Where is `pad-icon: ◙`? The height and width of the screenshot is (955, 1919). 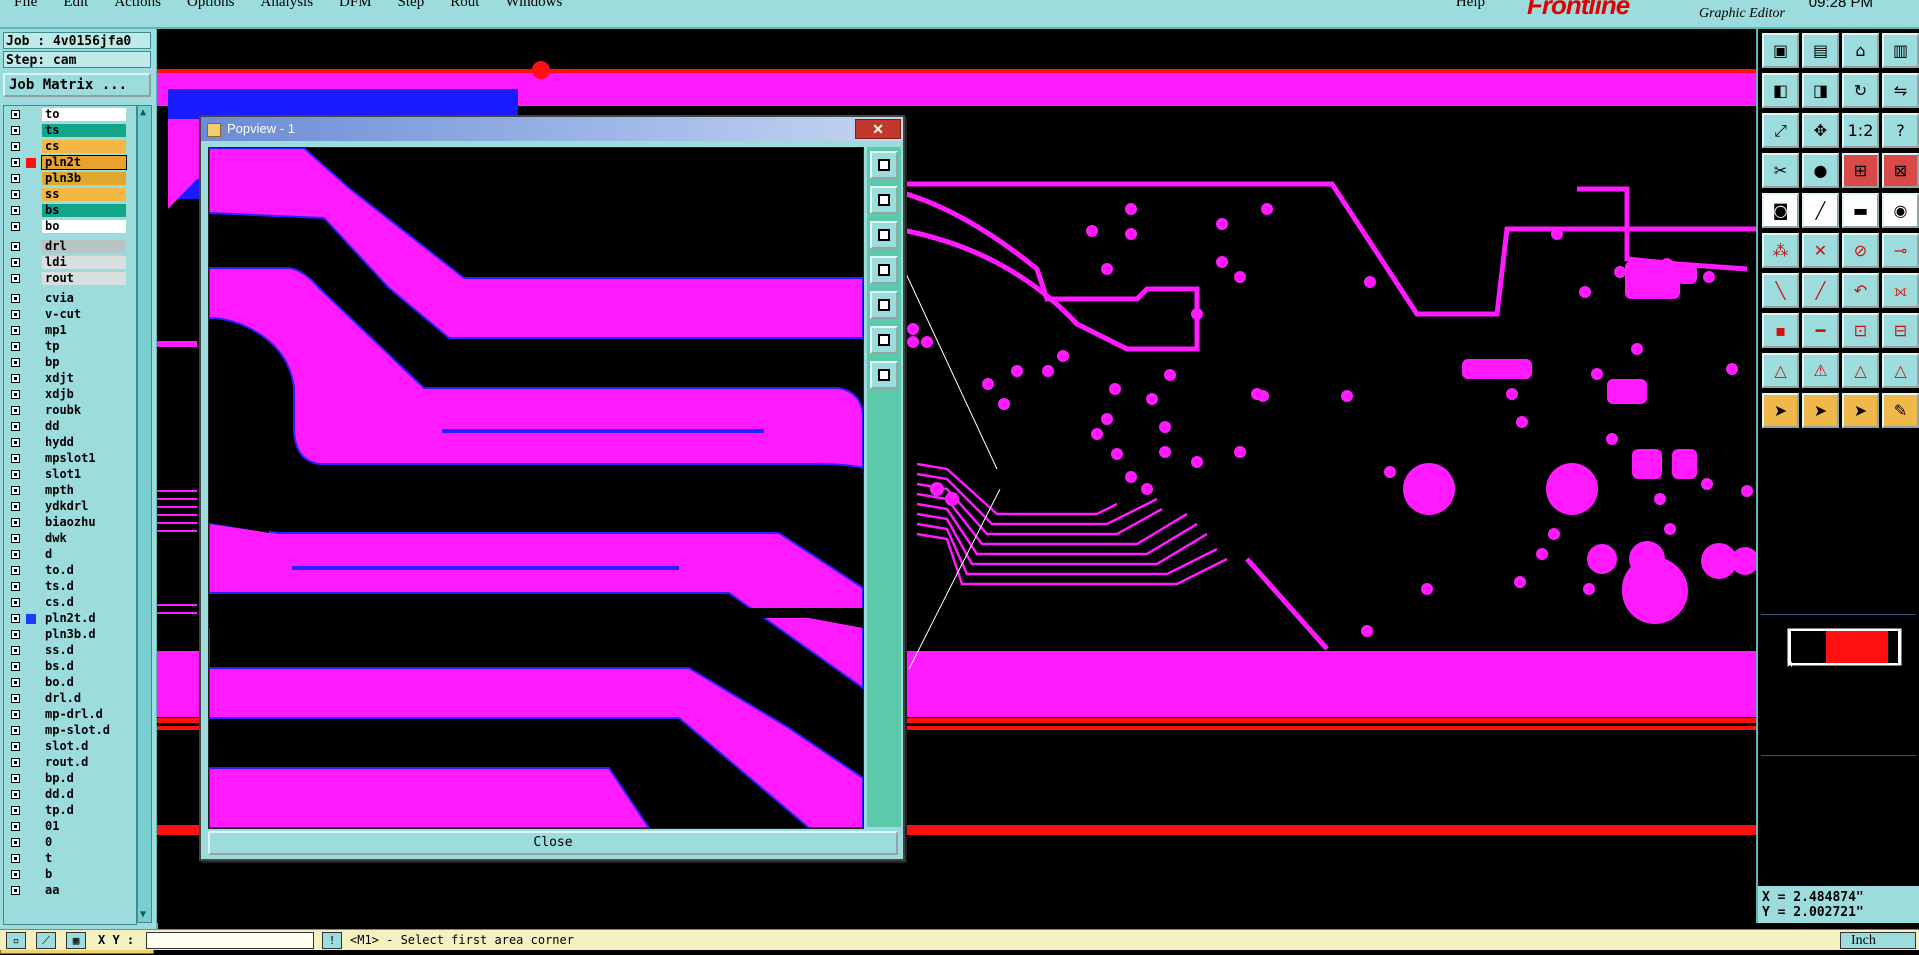 pad-icon: ◙ is located at coordinates (1780, 210).